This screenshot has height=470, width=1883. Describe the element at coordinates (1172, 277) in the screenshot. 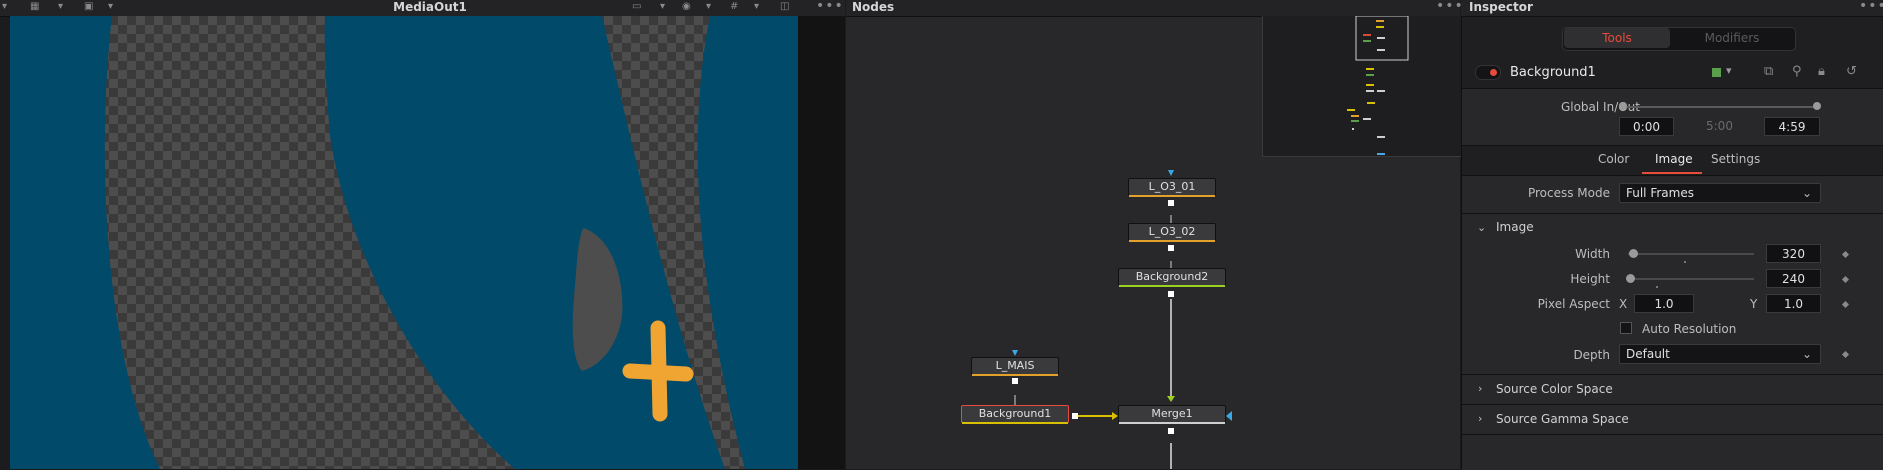

I see `node-background2: Background2` at that location.